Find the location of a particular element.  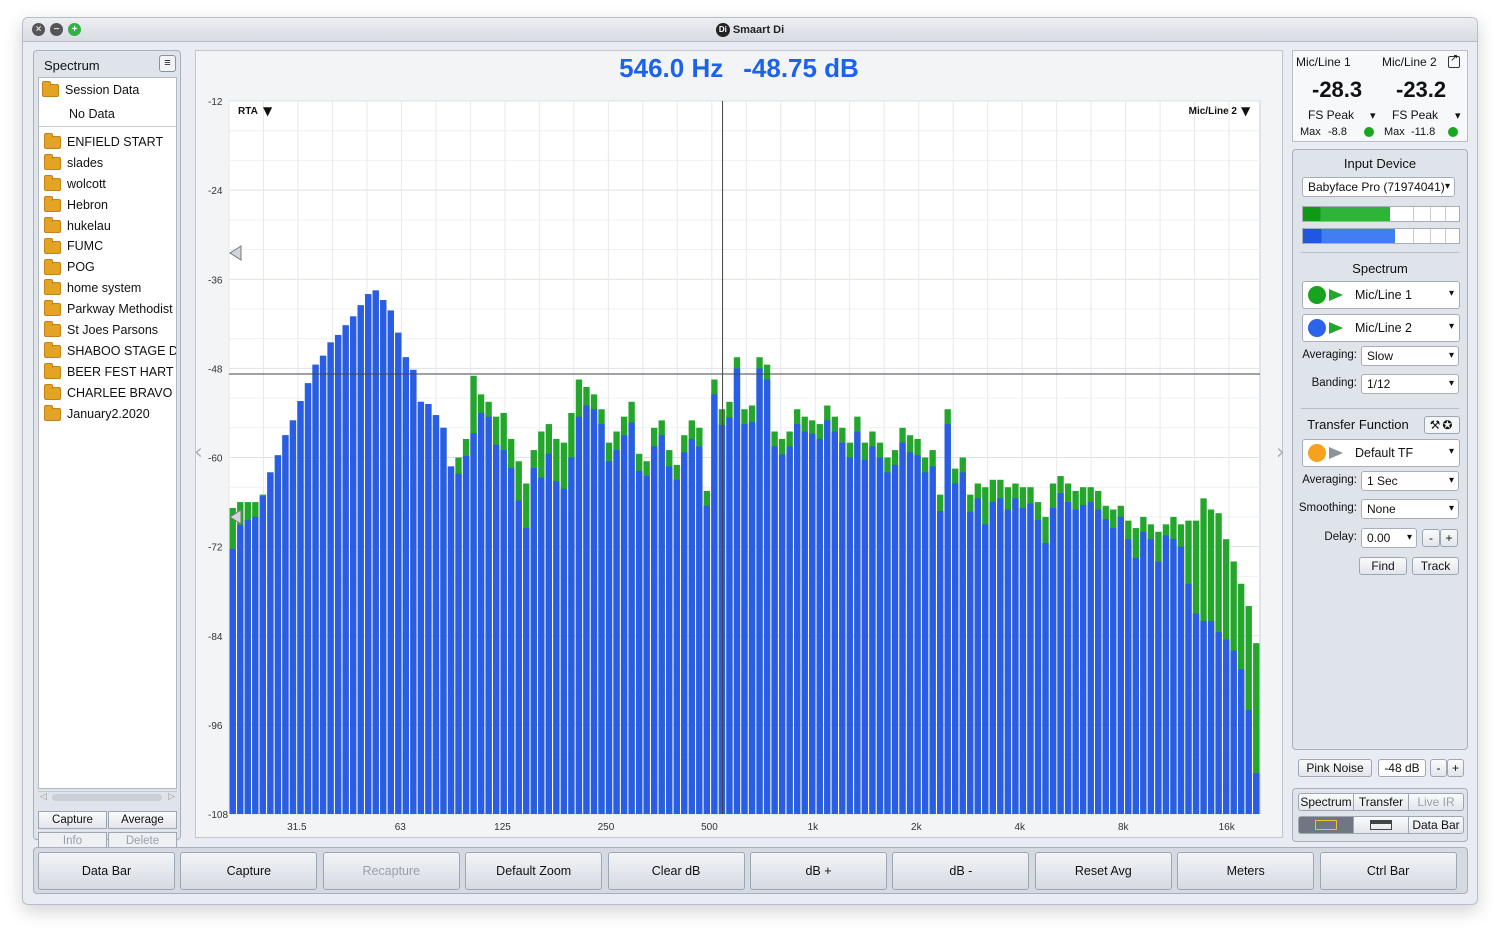

smoothing-select: None is located at coordinates (1410, 509).